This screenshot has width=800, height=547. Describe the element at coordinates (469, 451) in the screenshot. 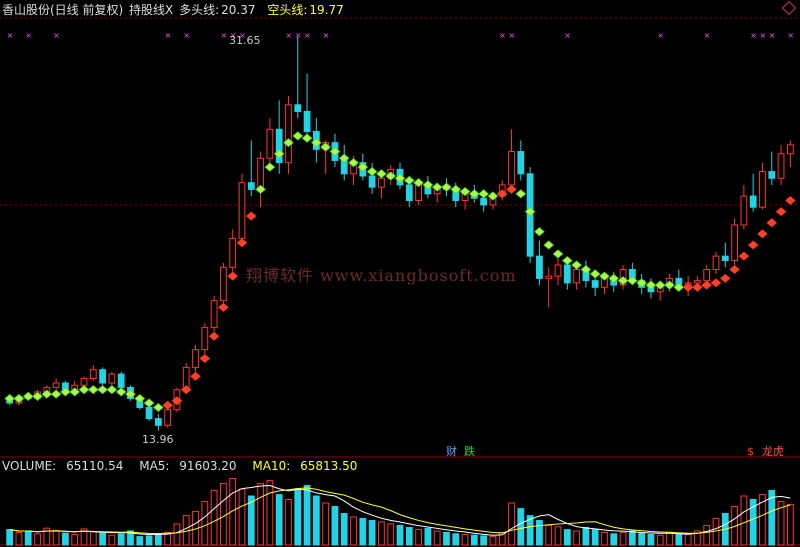

I see `event-tag-drop: 跌` at that location.